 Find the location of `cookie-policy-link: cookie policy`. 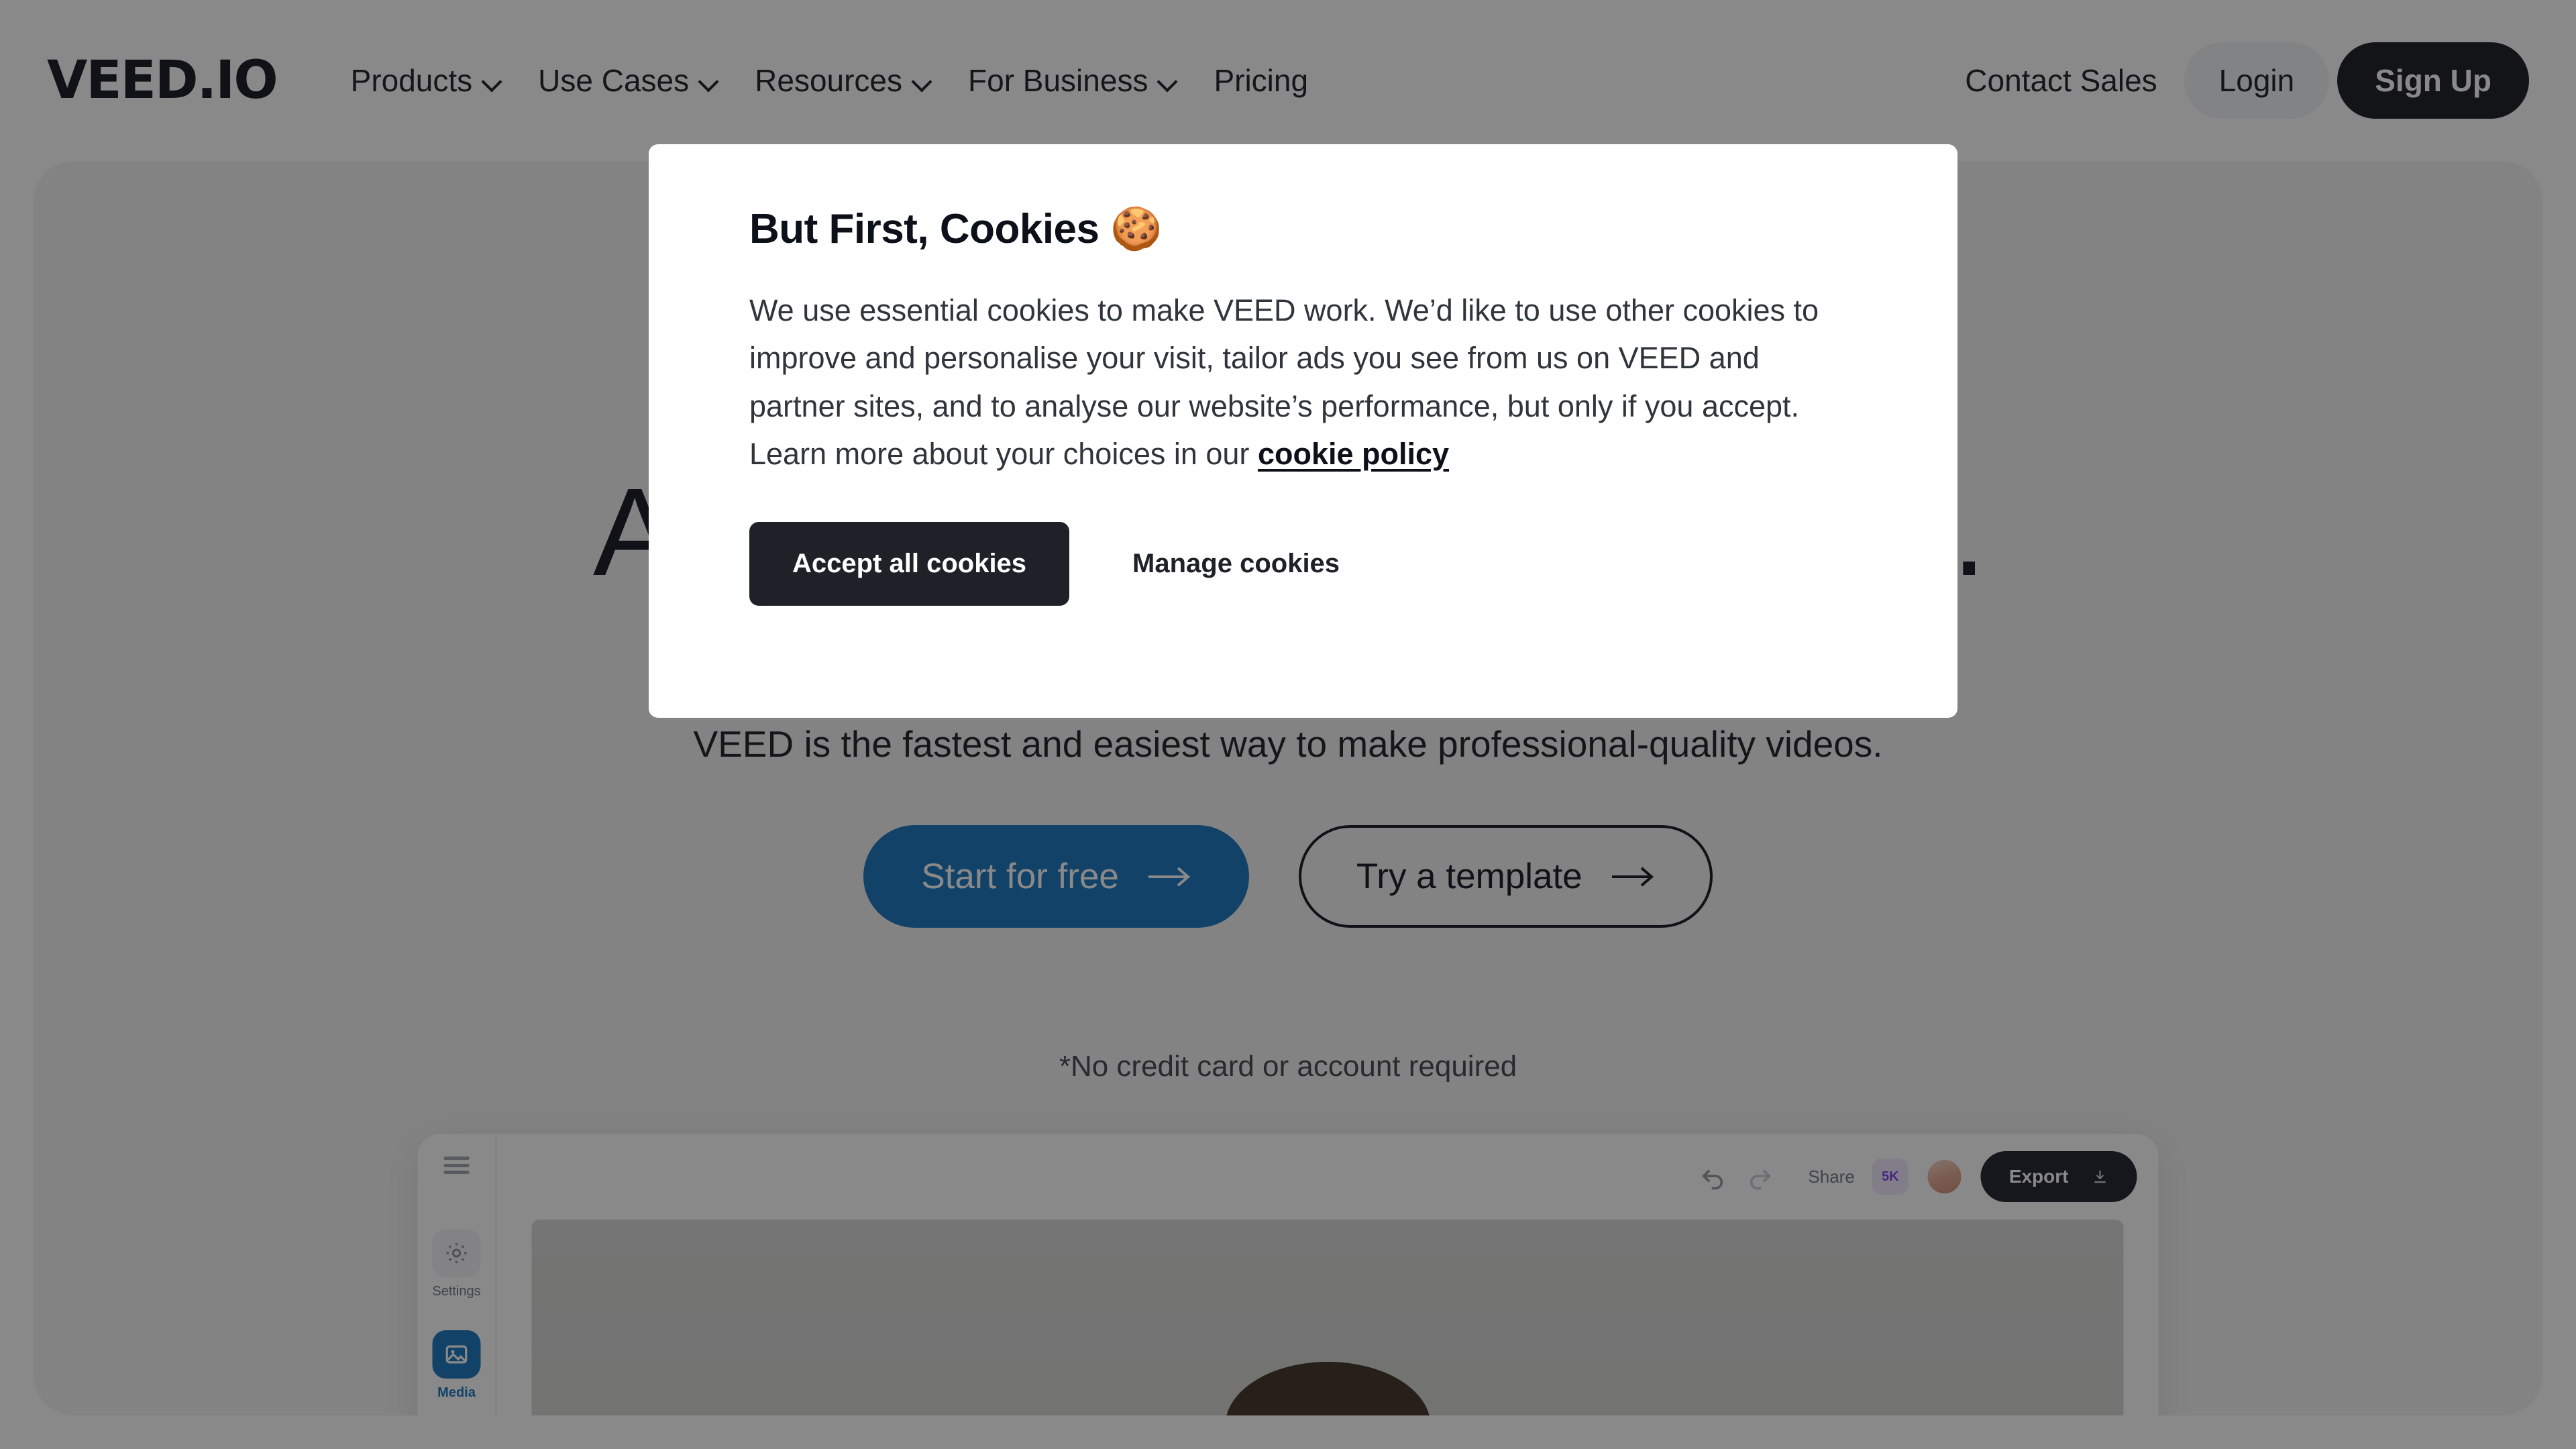

cookie-policy-link: cookie policy is located at coordinates (1353, 454).